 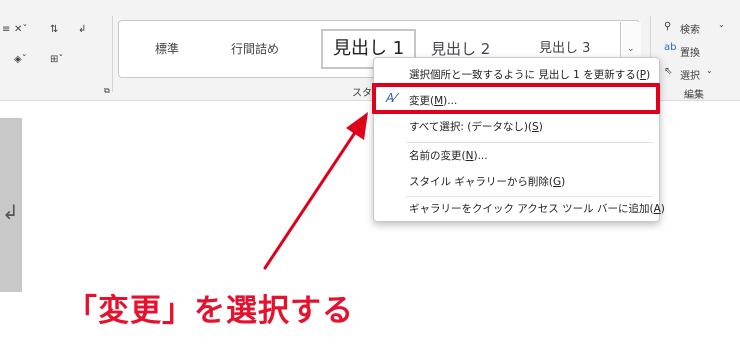 I want to click on menu-item-update-to-match: 選択個所と一致するように 見出し 1 を更新する(P), so click(x=529, y=74).